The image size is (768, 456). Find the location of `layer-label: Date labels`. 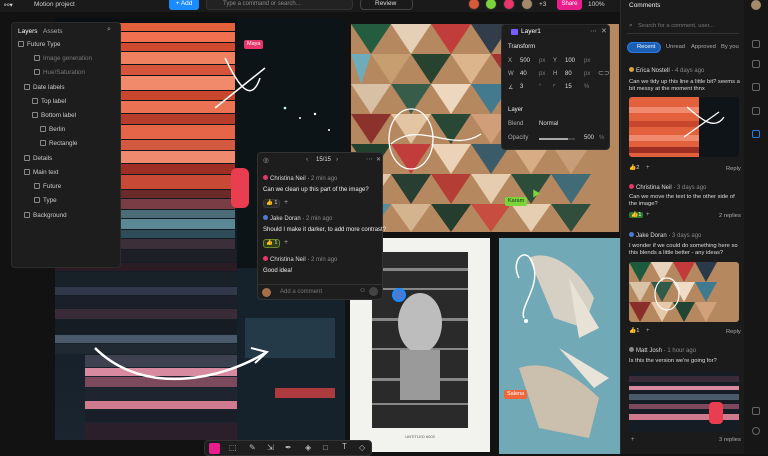

layer-label: Date labels is located at coordinates (49, 87).